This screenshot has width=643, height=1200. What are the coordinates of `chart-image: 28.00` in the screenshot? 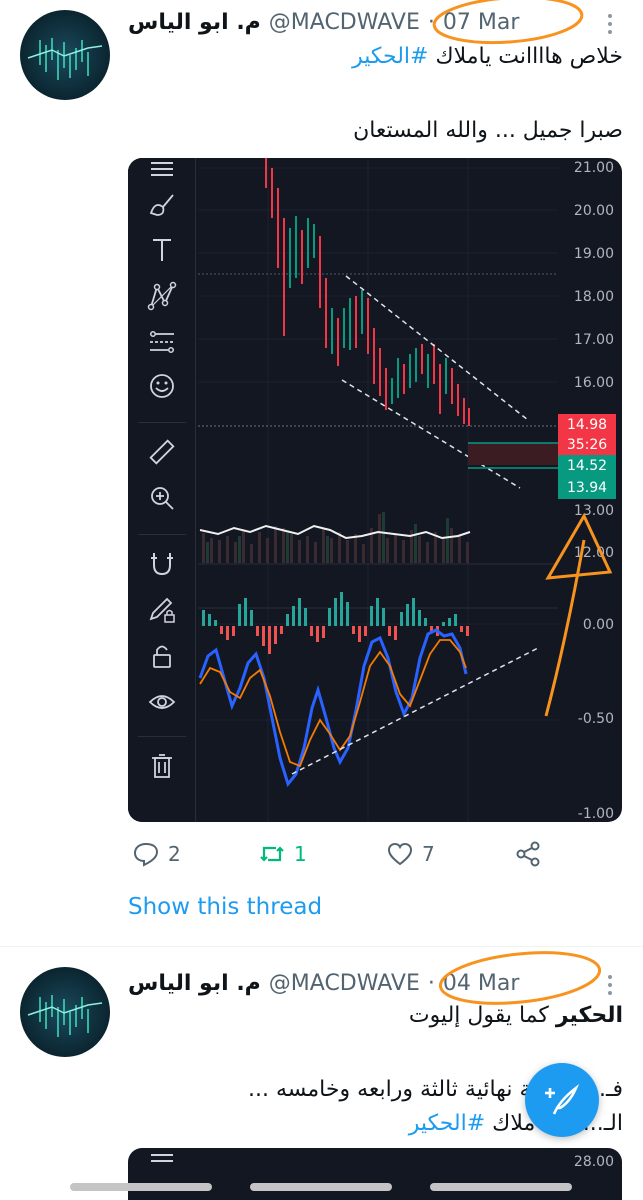 It's located at (375, 1174).